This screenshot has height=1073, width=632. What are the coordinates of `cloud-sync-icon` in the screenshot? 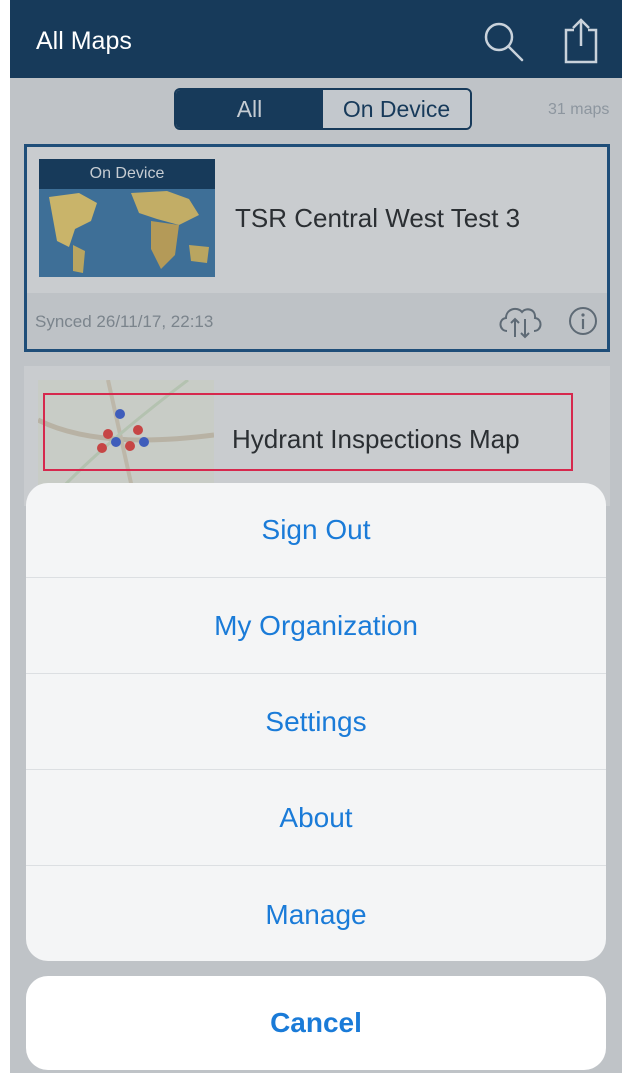 It's located at (520, 323).